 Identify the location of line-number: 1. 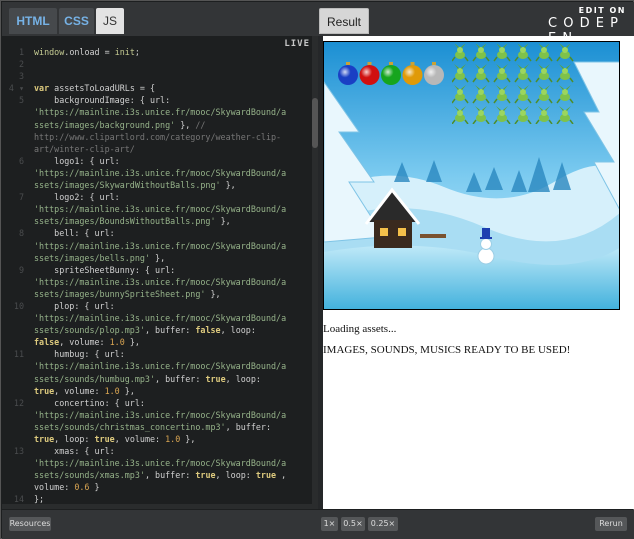
(21, 52).